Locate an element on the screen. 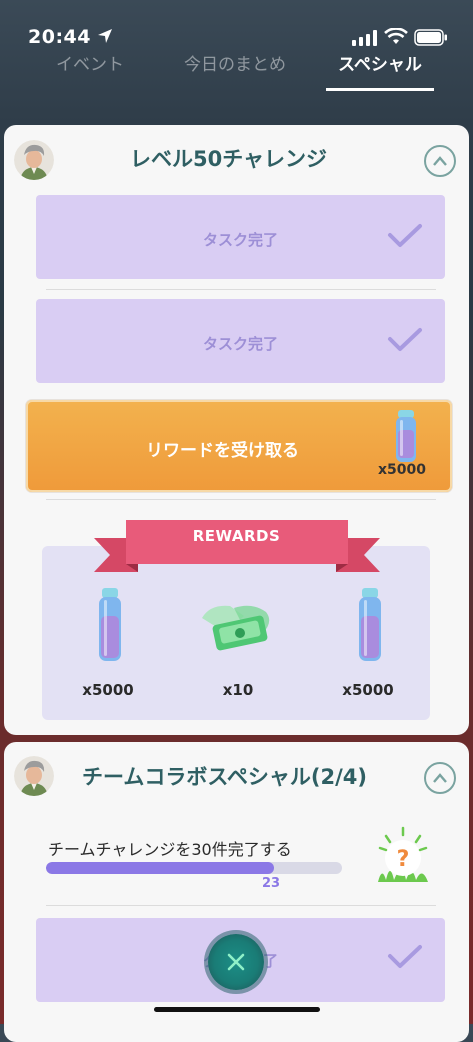 Image resolution: width=473 pixels, height=1042 pixels. claim-reward-button: リワードを受け取る x5000 is located at coordinates (239, 446).